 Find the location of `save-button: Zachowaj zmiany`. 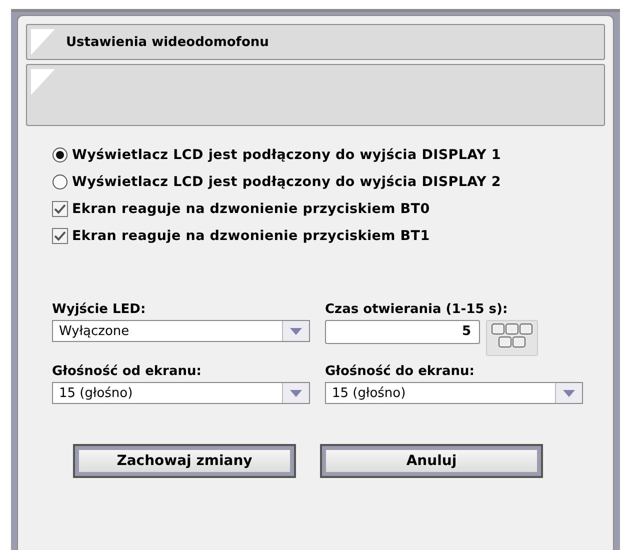

save-button: Zachowaj zmiany is located at coordinates (184, 461).